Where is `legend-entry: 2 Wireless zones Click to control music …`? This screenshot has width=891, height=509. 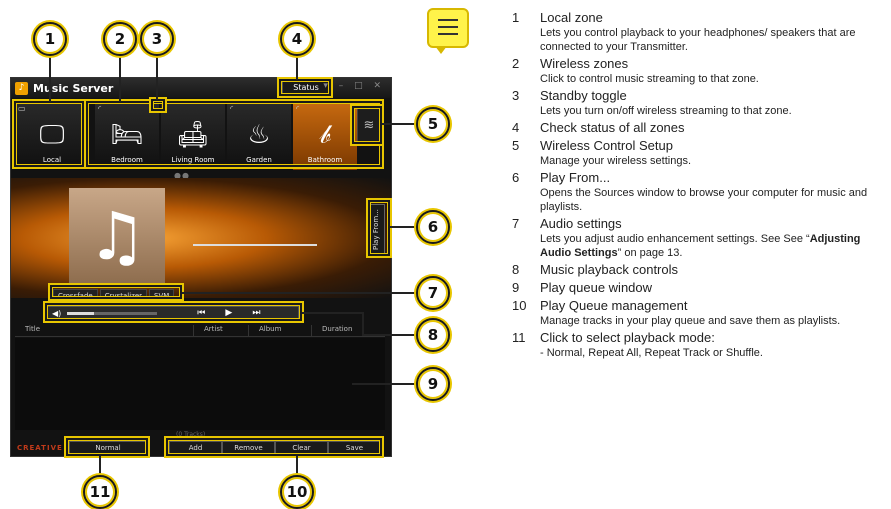 legend-entry: 2 Wireless zones Click to control music … is located at coordinates (699, 71).